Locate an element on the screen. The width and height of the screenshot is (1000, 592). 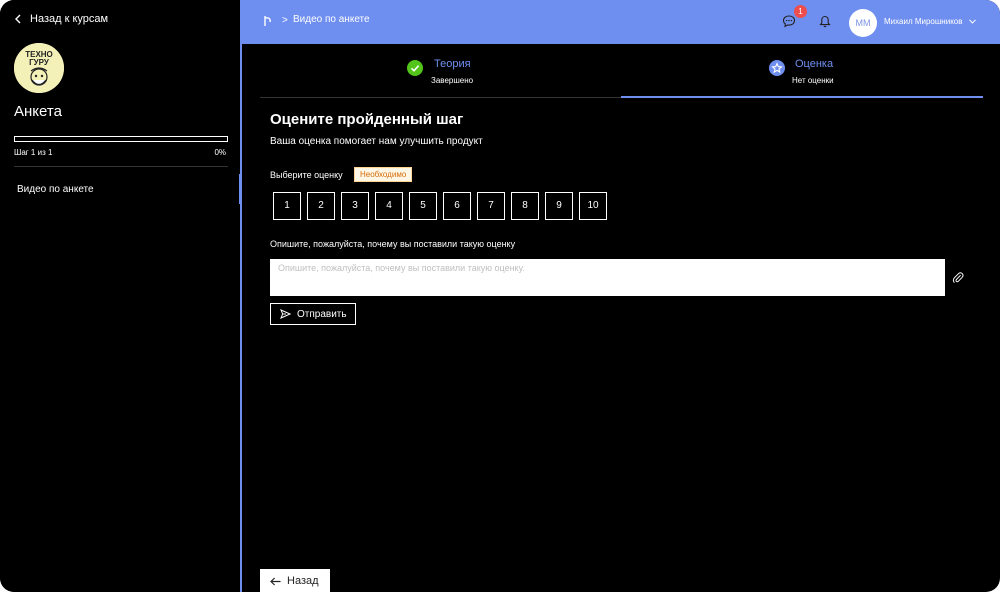
check-circle-icon is located at coordinates (415, 68).